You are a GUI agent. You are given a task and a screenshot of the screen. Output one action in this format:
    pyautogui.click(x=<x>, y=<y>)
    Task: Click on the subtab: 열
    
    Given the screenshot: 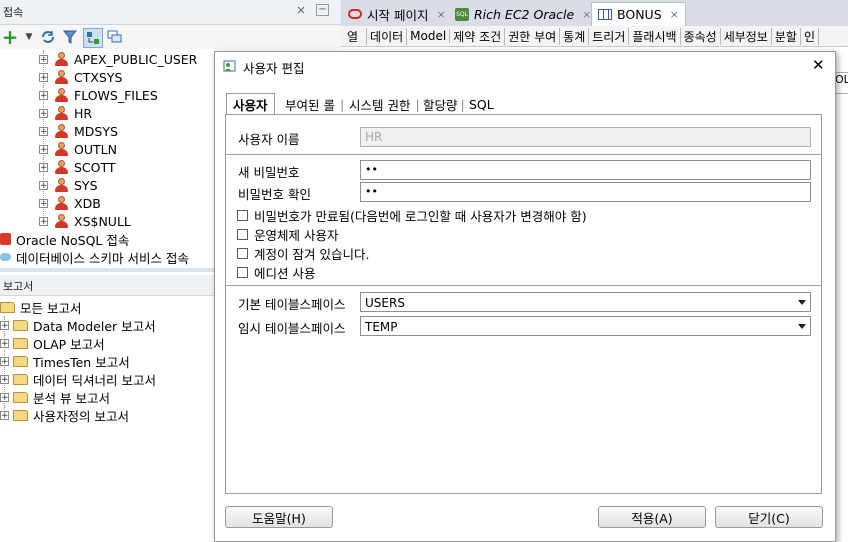 What is the action you would take?
    pyautogui.click(x=354, y=36)
    